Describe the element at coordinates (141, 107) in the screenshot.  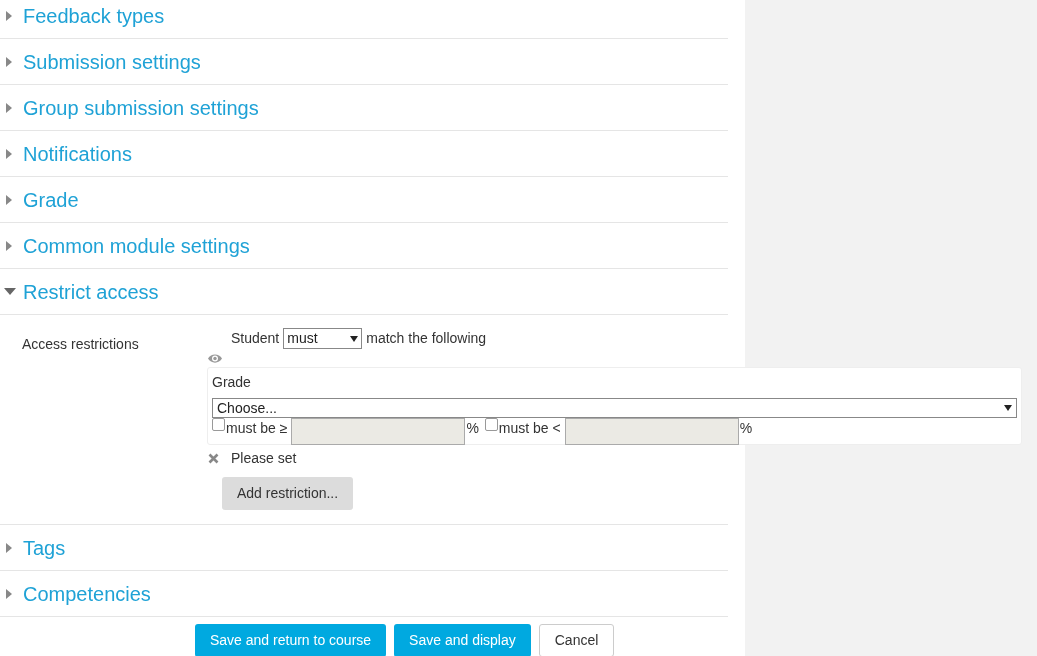
I see `section-heading-link: Group submission settings` at that location.